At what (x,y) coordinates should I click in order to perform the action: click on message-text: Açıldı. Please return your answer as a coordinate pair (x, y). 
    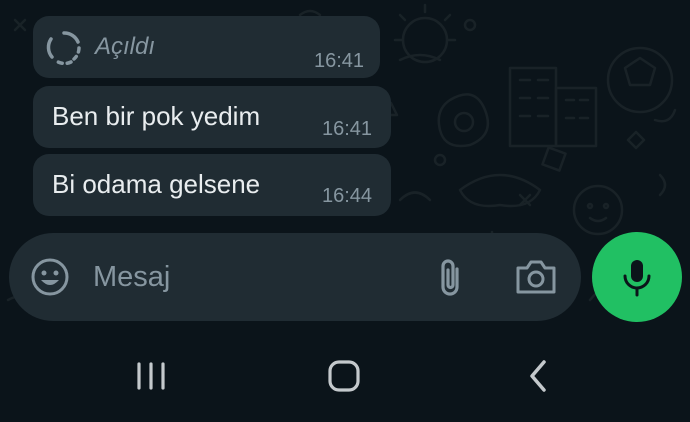
    Looking at the image, I should click on (125, 46).